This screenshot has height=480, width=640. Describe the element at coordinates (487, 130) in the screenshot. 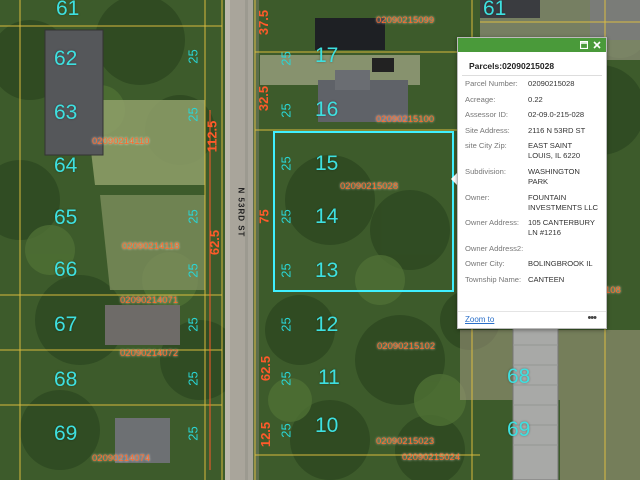

I see `attribute-key: Site Address:` at that location.